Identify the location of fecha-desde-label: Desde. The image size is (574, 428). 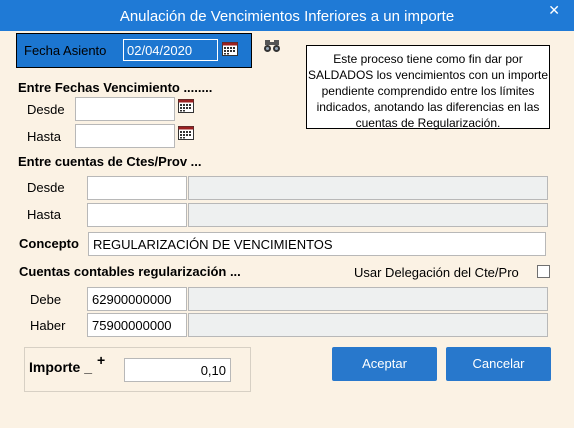
(46, 109).